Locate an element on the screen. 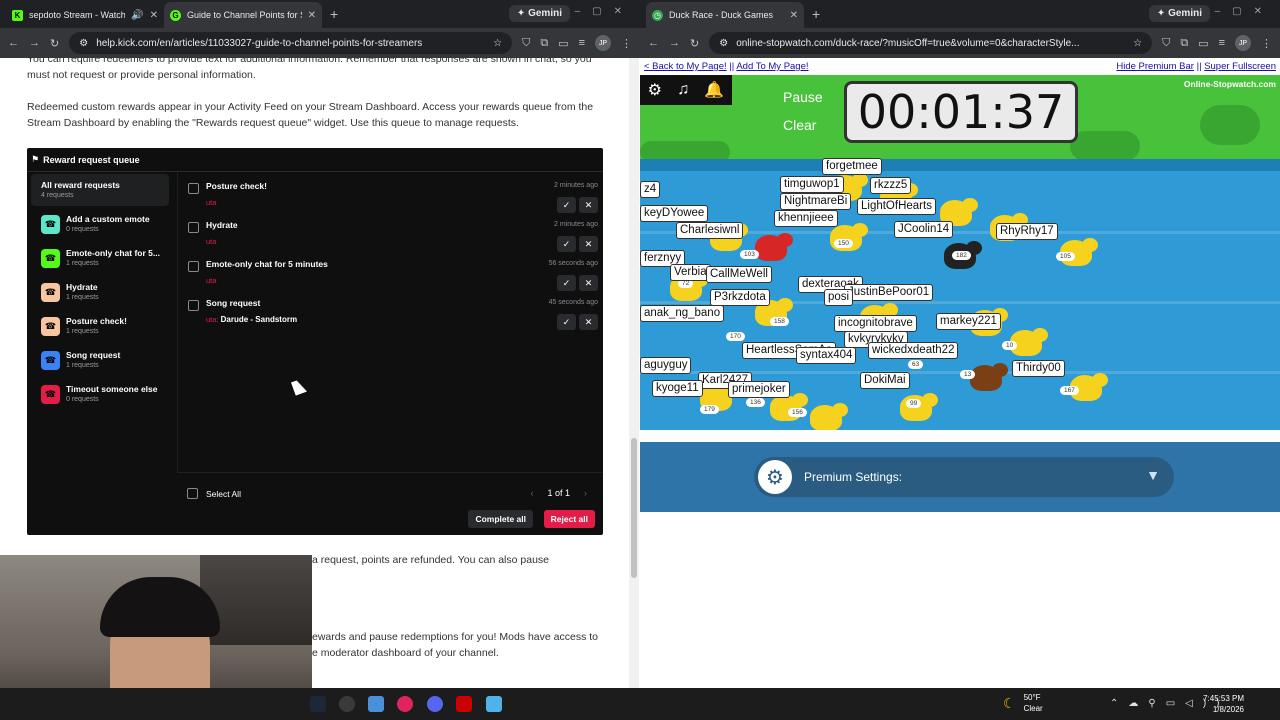  duck-name-label: z4 is located at coordinates (650, 189).